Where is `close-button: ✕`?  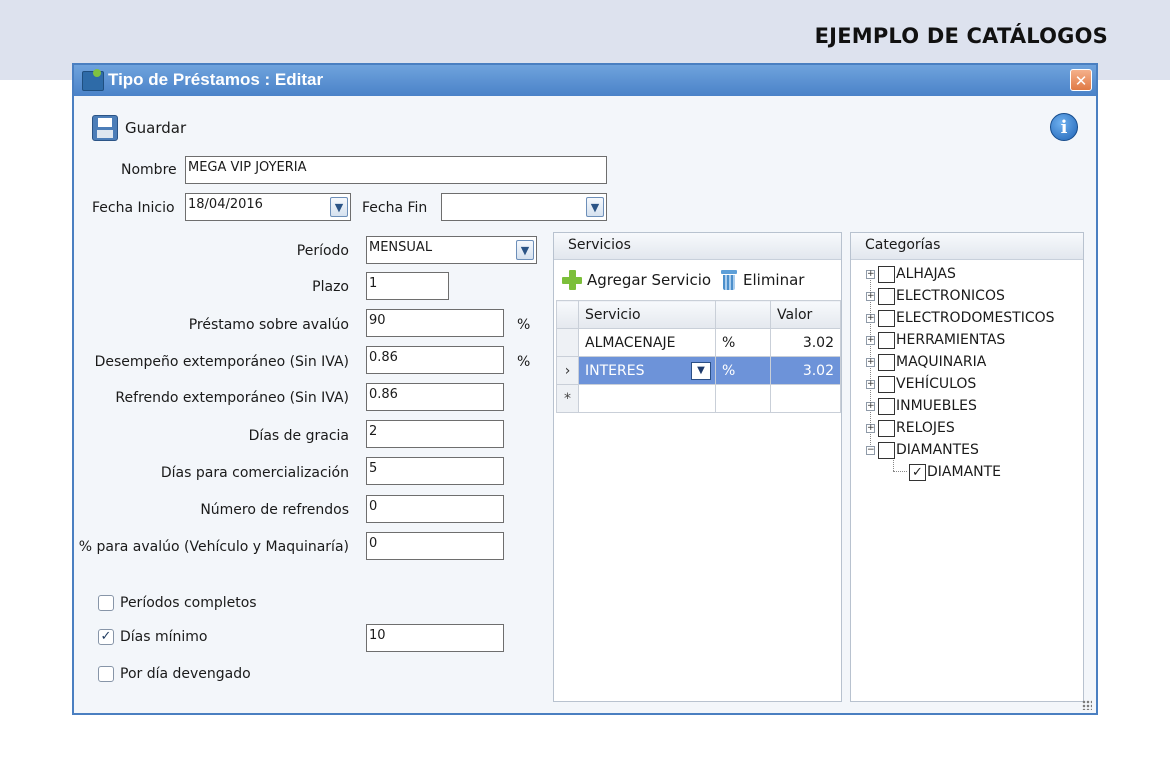 close-button: ✕ is located at coordinates (1081, 80).